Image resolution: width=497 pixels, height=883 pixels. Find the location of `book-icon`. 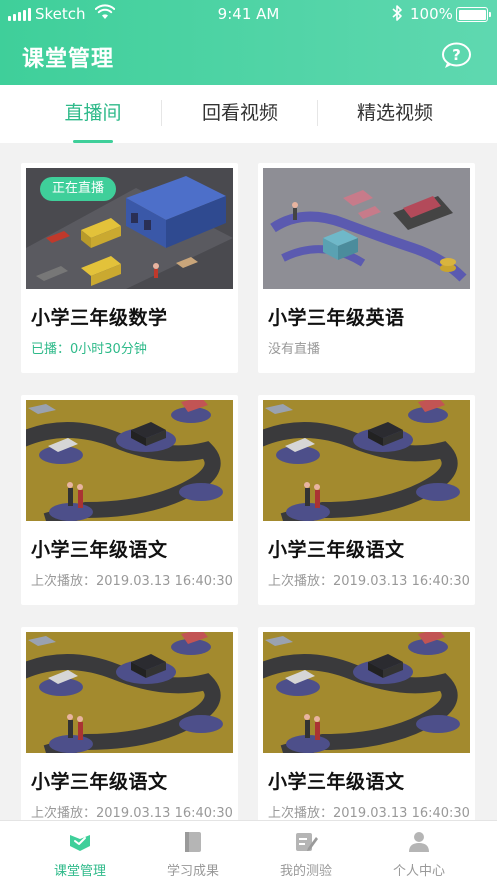

book-icon is located at coordinates (193, 842).